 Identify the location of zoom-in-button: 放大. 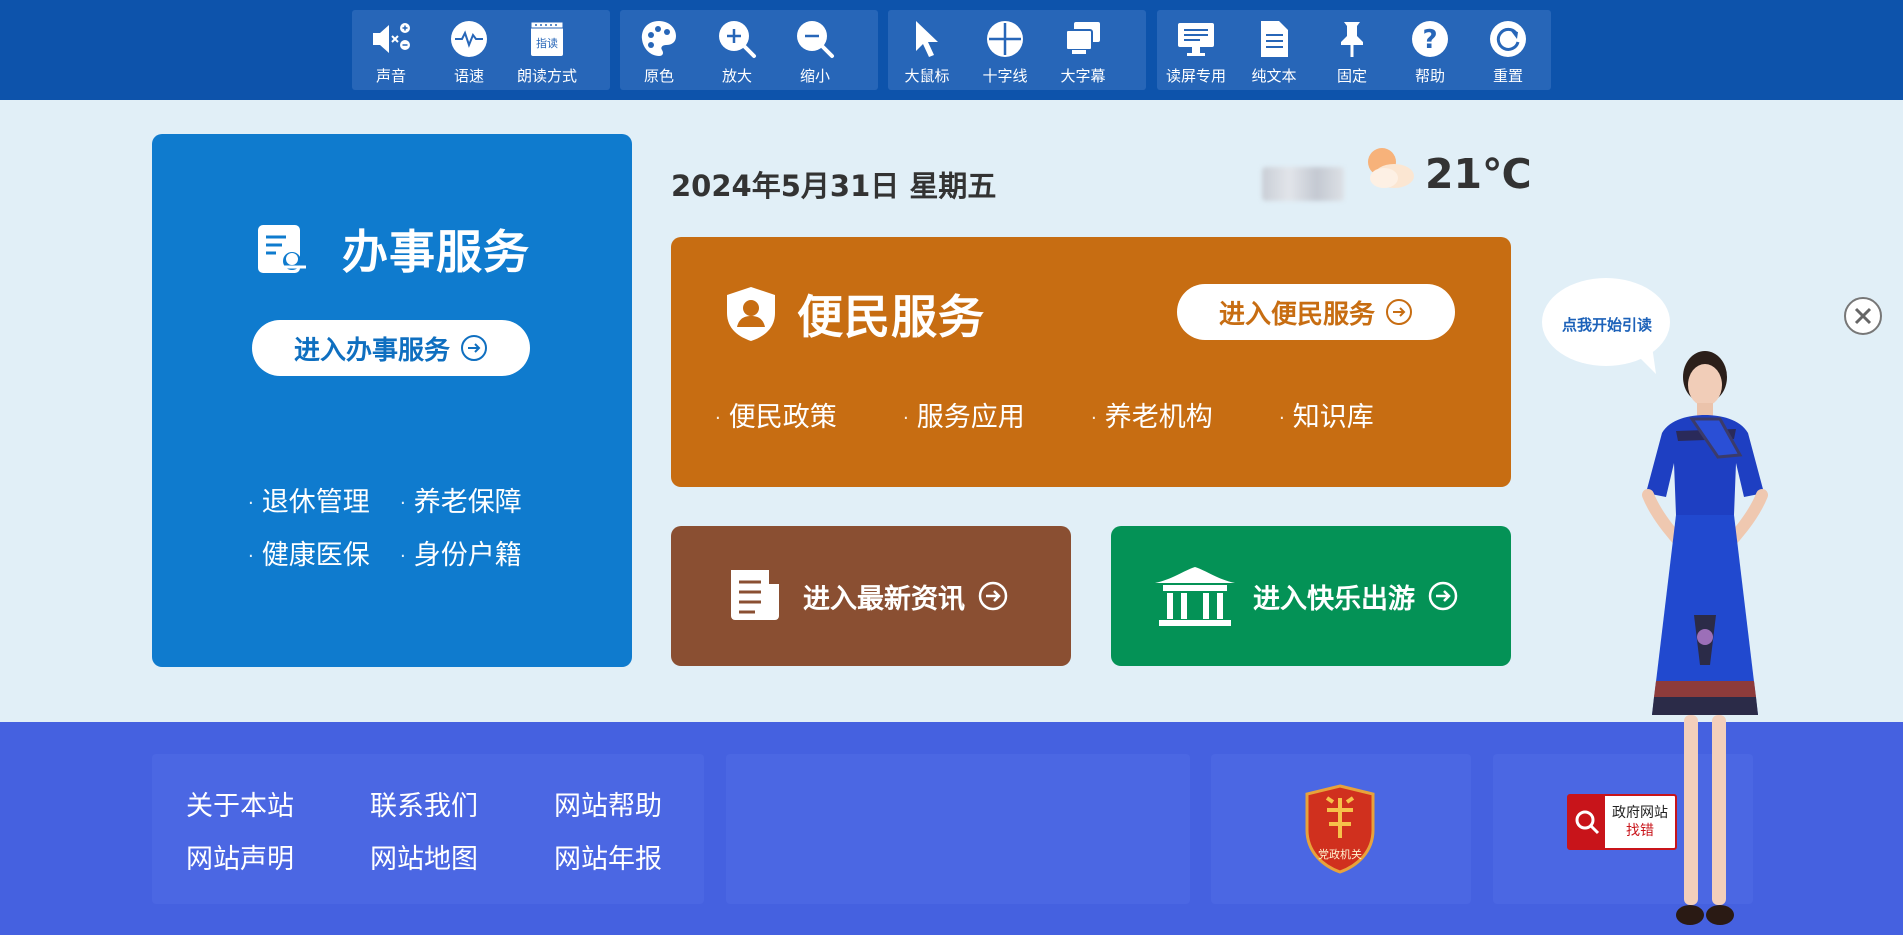
(737, 50).